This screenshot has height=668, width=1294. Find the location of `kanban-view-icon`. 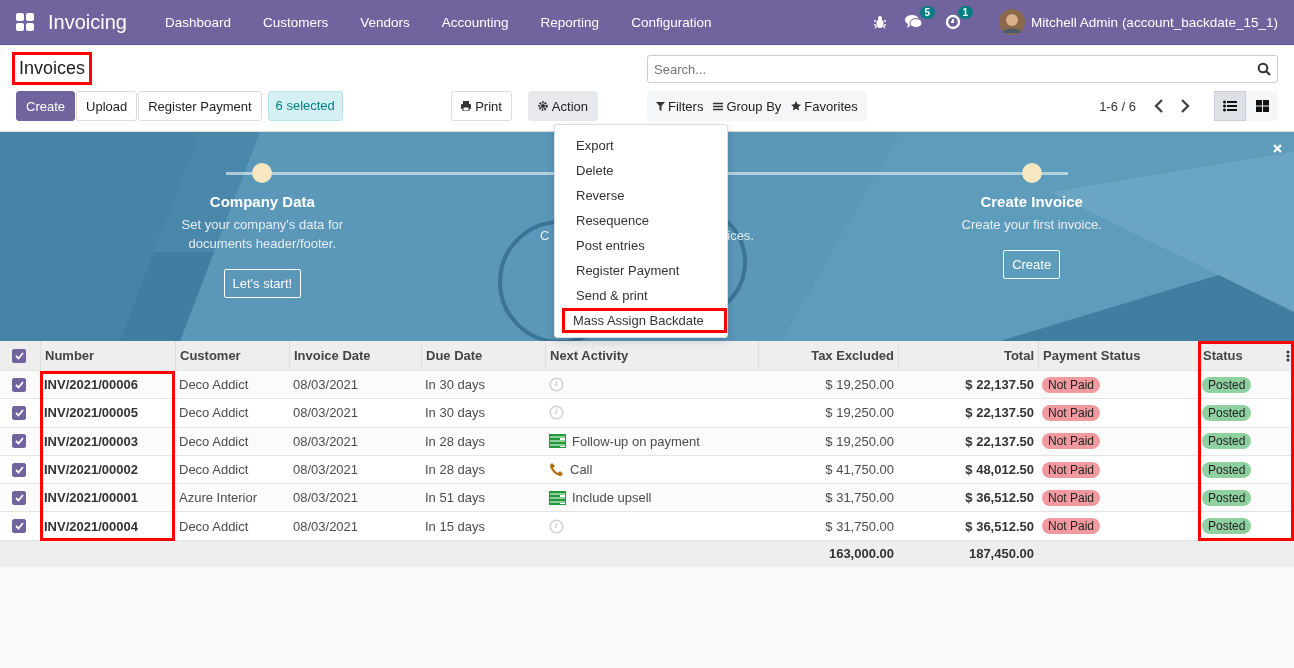

kanban-view-icon is located at coordinates (1262, 106).